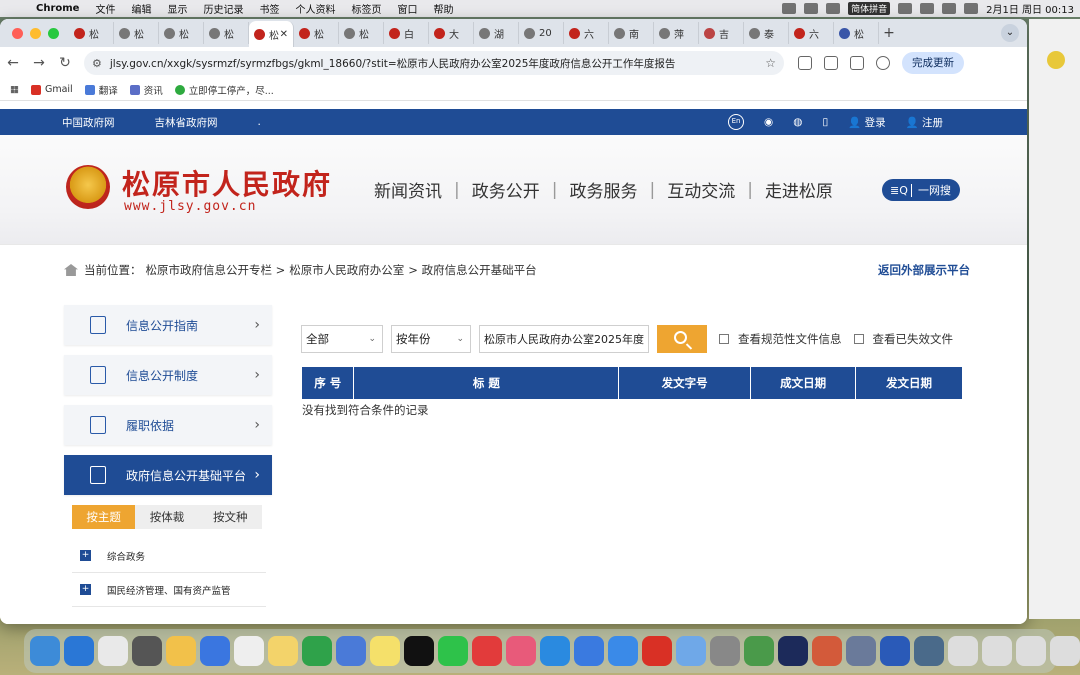 This screenshot has height=675, width=1080. Describe the element at coordinates (443, 8) in the screenshot. I see `menu-help: 帮助` at that location.